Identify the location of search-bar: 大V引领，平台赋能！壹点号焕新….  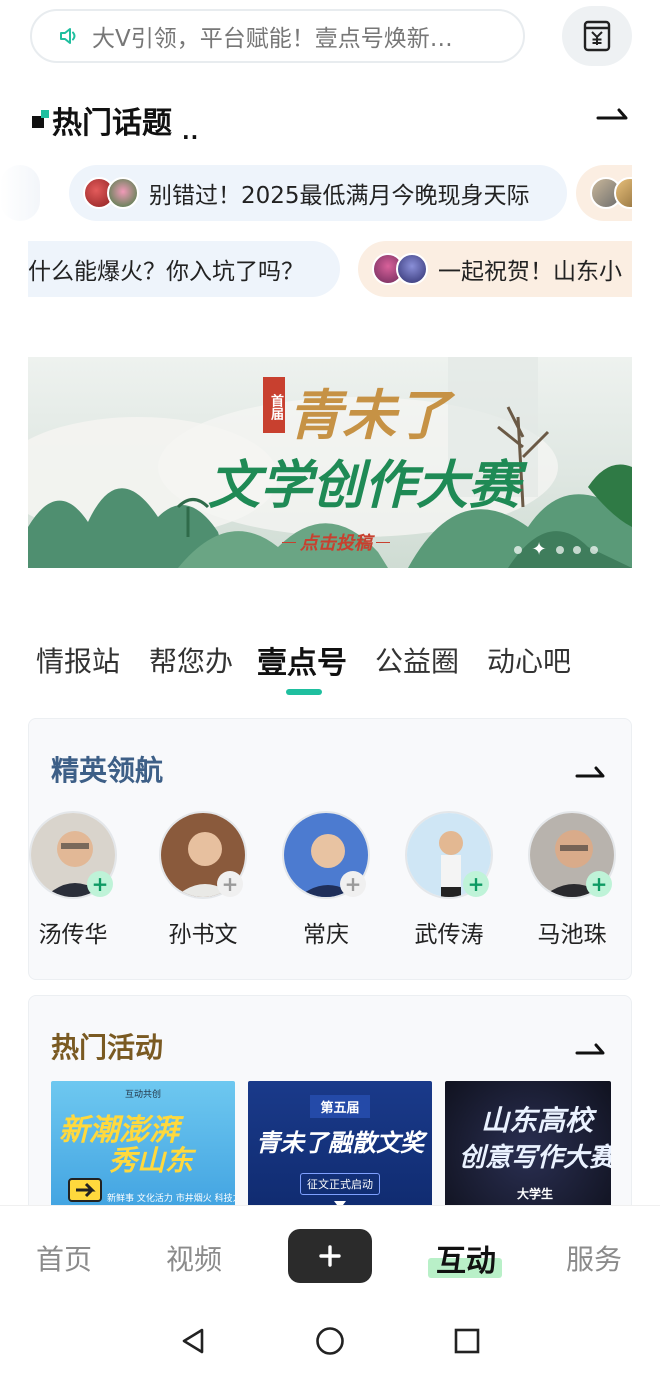
(277, 36).